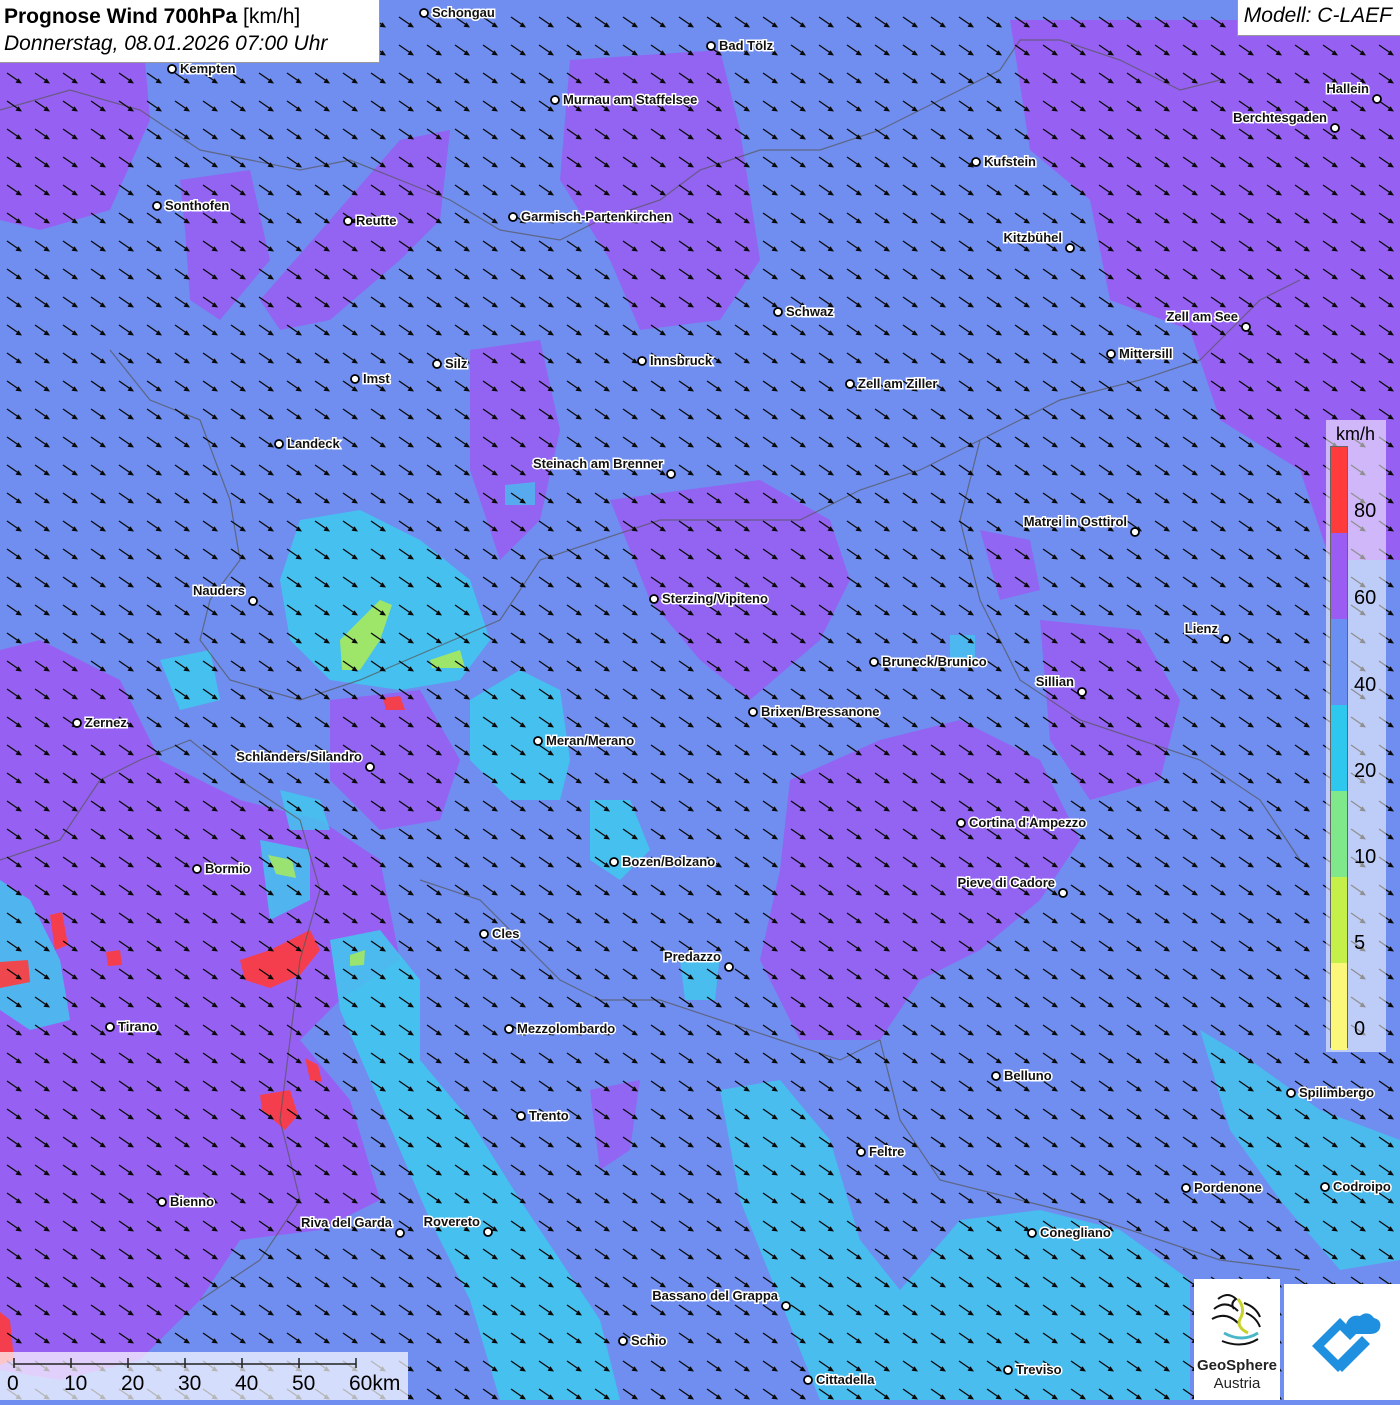  What do you see at coordinates (1365, 685) in the screenshot?
I see `legend-label: 40` at bounding box center [1365, 685].